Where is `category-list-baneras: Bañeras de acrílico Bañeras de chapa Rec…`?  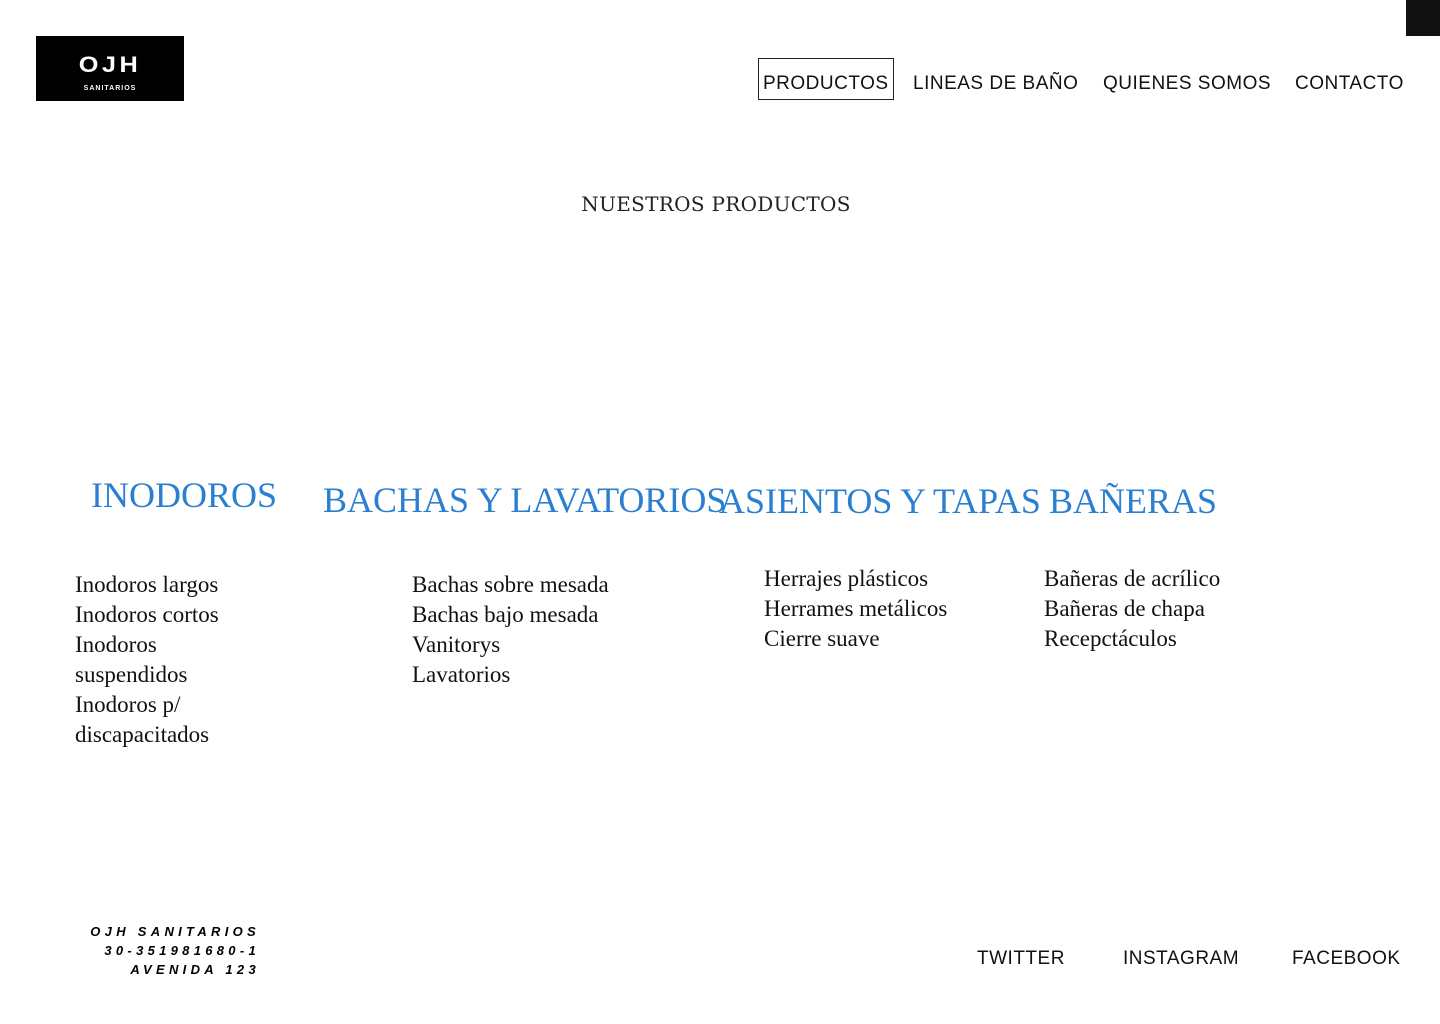
category-list-baneras: Bañeras de acrílico Bañeras de chapa Rec… is located at coordinates (1174, 609).